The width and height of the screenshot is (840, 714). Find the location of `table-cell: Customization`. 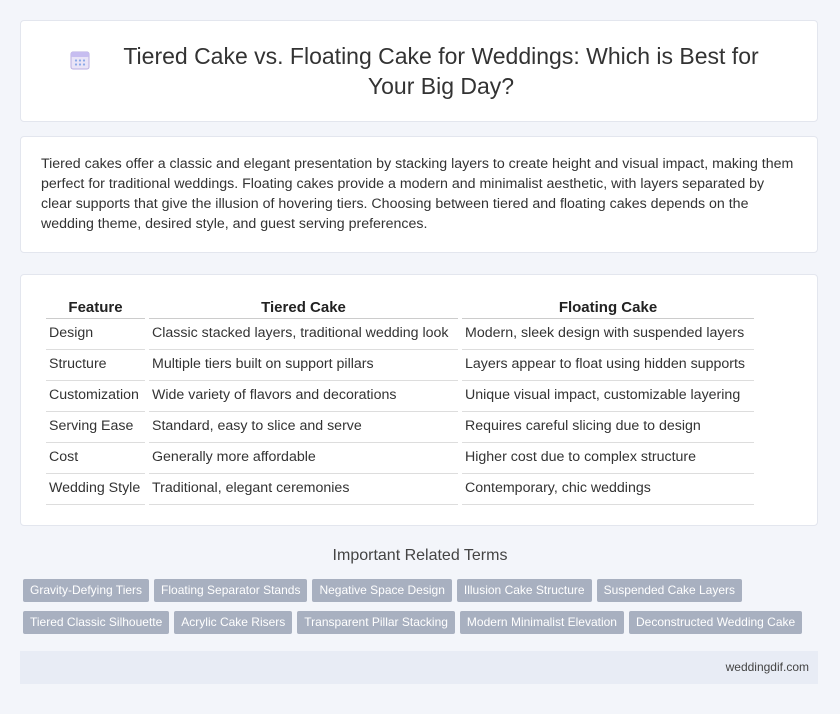

table-cell: Customization is located at coordinates (95, 396).